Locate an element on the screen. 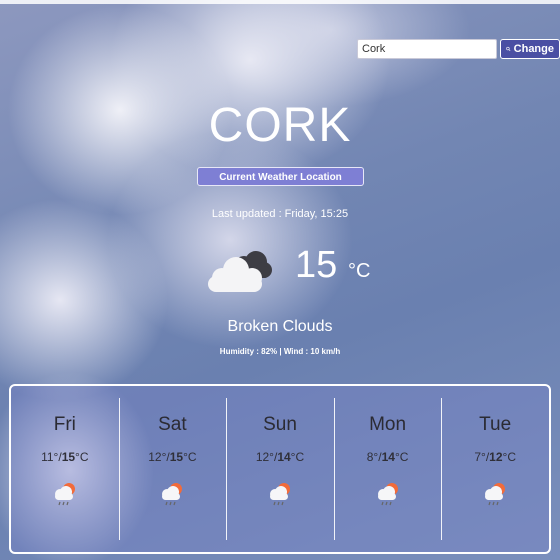 The height and width of the screenshot is (560, 560). forecast-temps: 11°/15°C is located at coordinates (65, 457).